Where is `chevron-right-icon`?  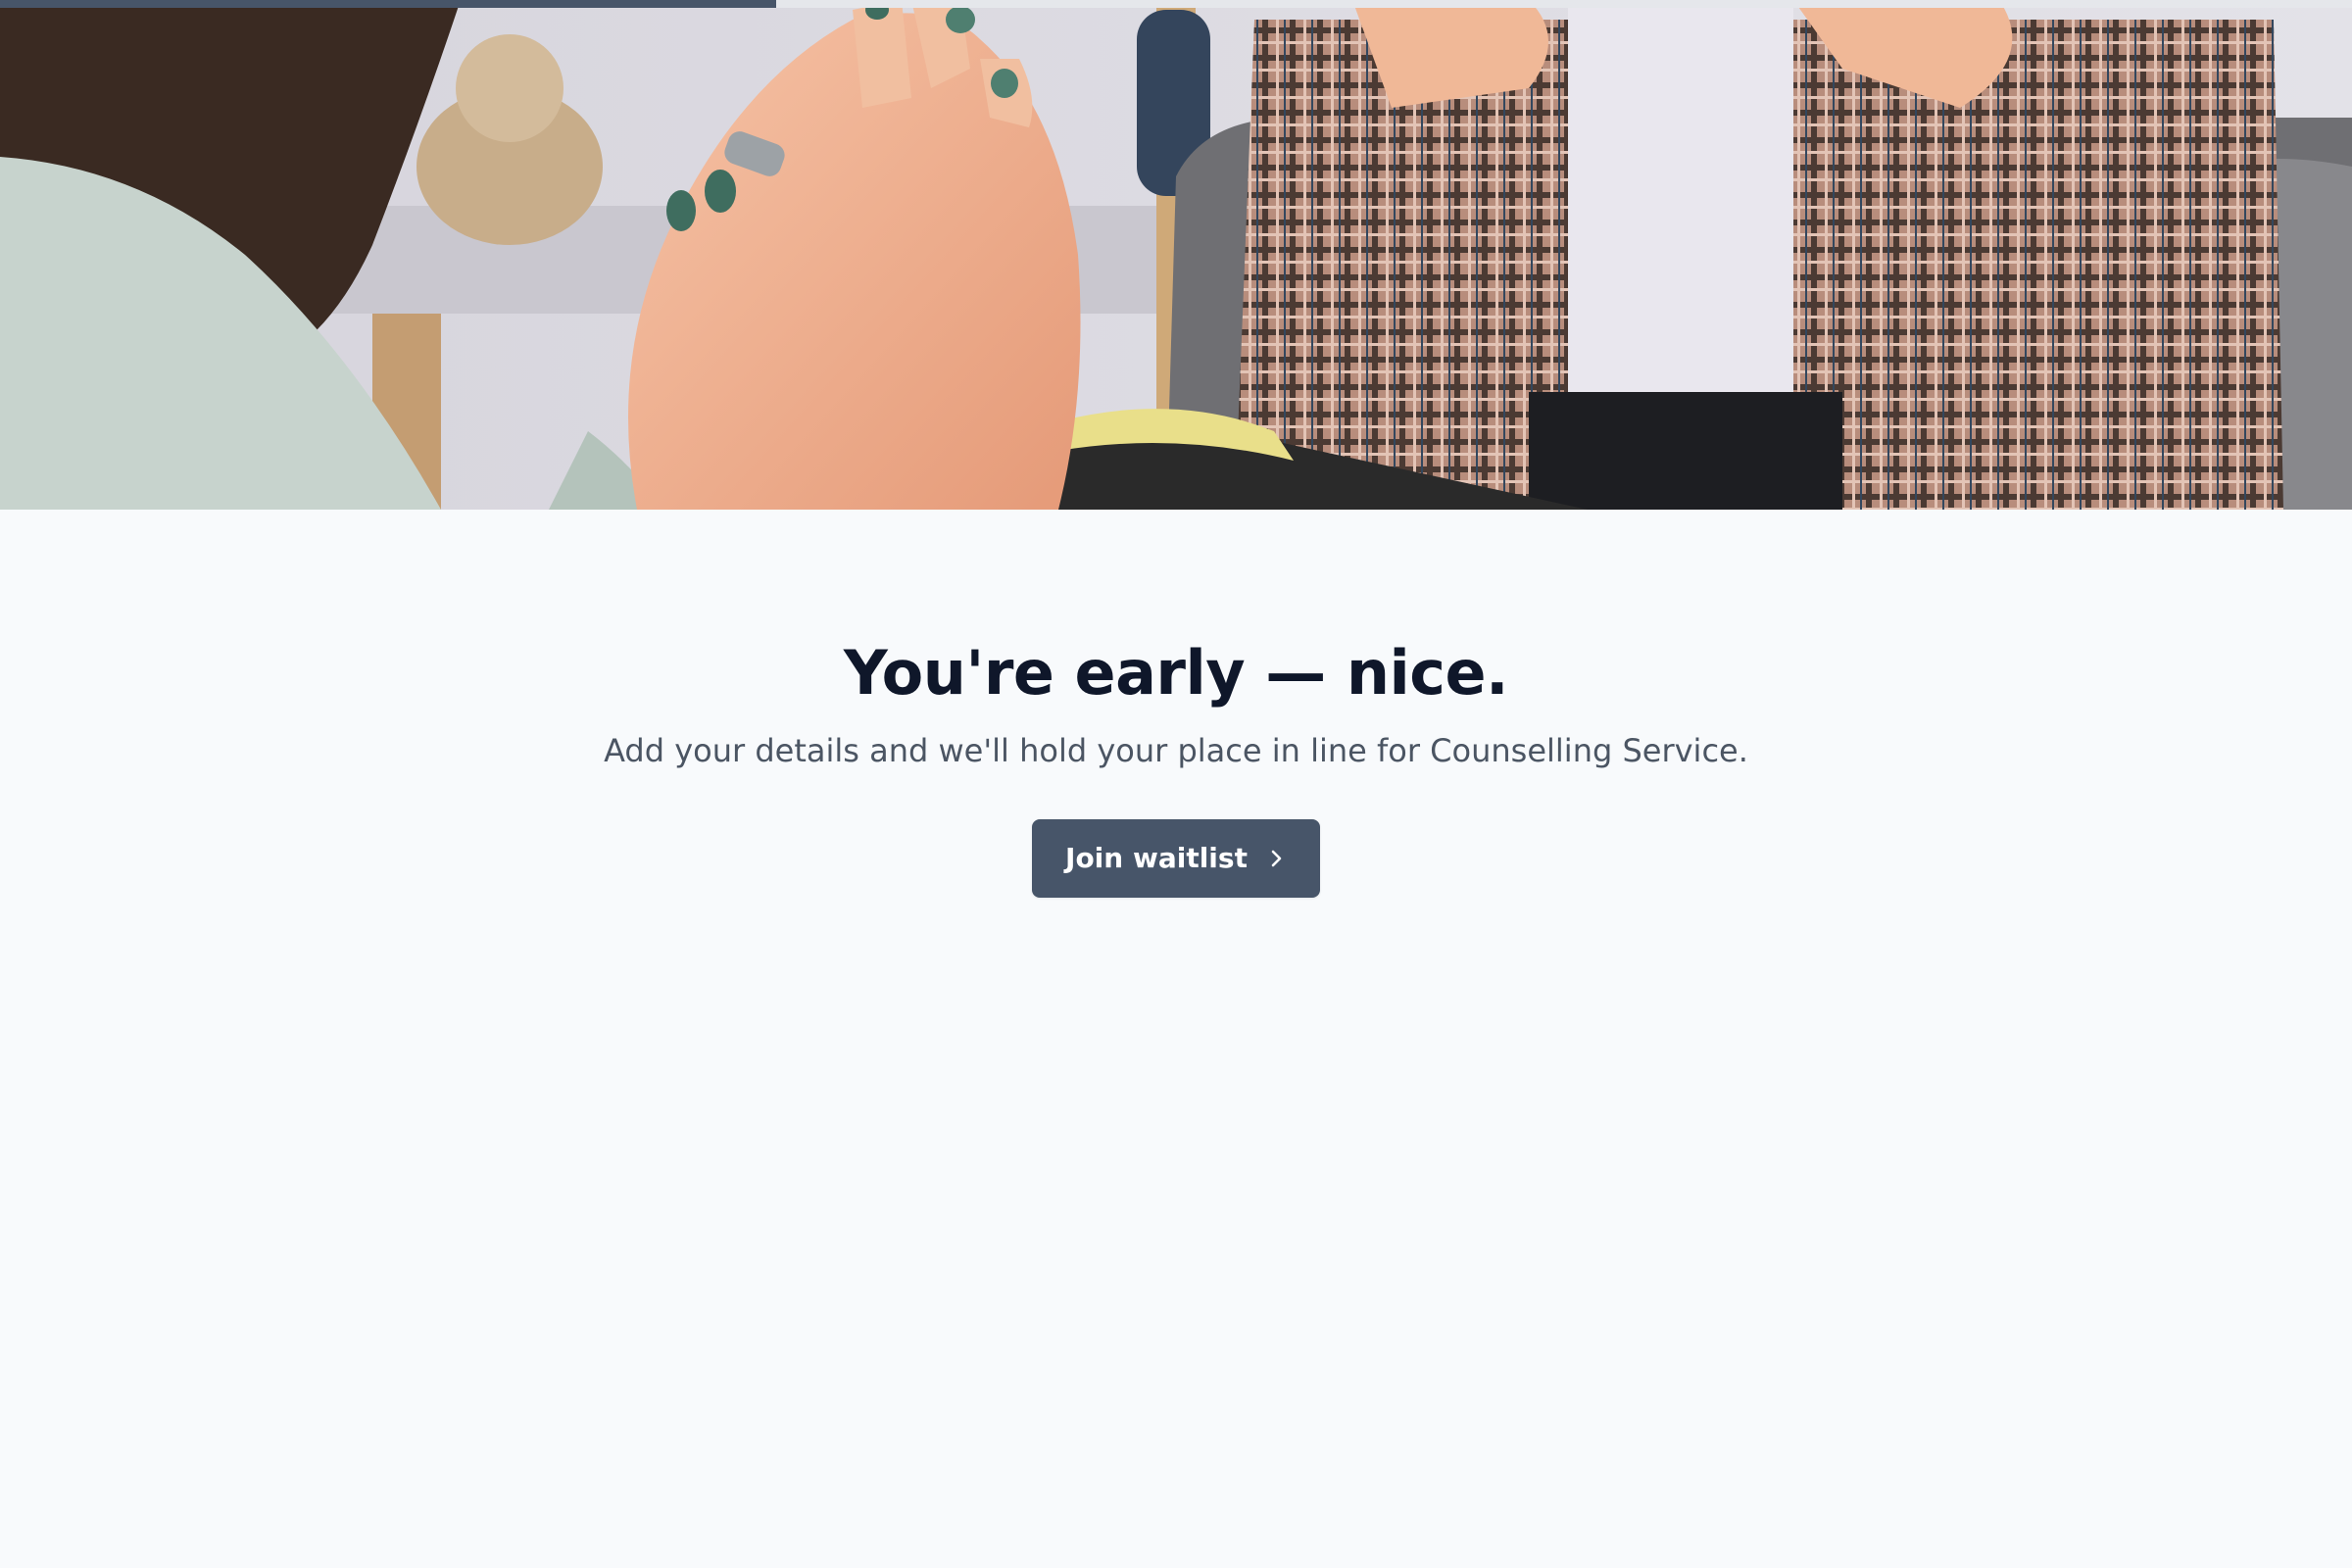 chevron-right-icon is located at coordinates (1276, 858).